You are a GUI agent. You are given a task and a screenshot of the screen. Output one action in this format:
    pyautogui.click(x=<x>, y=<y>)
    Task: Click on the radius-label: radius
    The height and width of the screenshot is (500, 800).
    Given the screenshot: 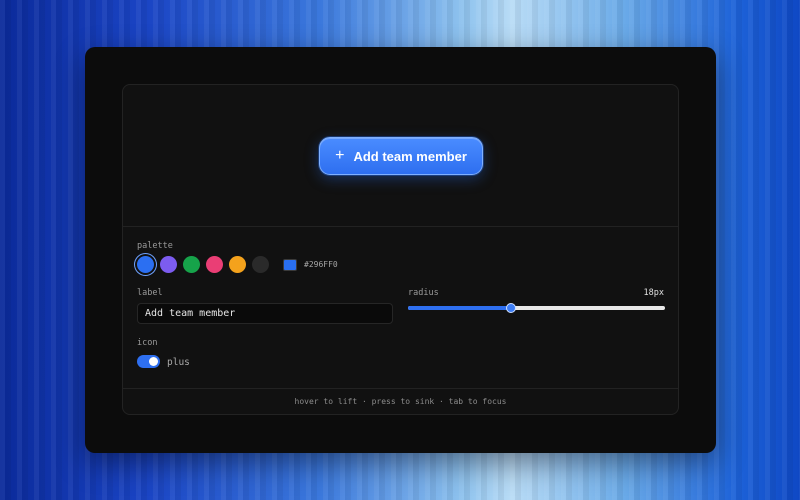 What is the action you would take?
    pyautogui.click(x=423, y=293)
    